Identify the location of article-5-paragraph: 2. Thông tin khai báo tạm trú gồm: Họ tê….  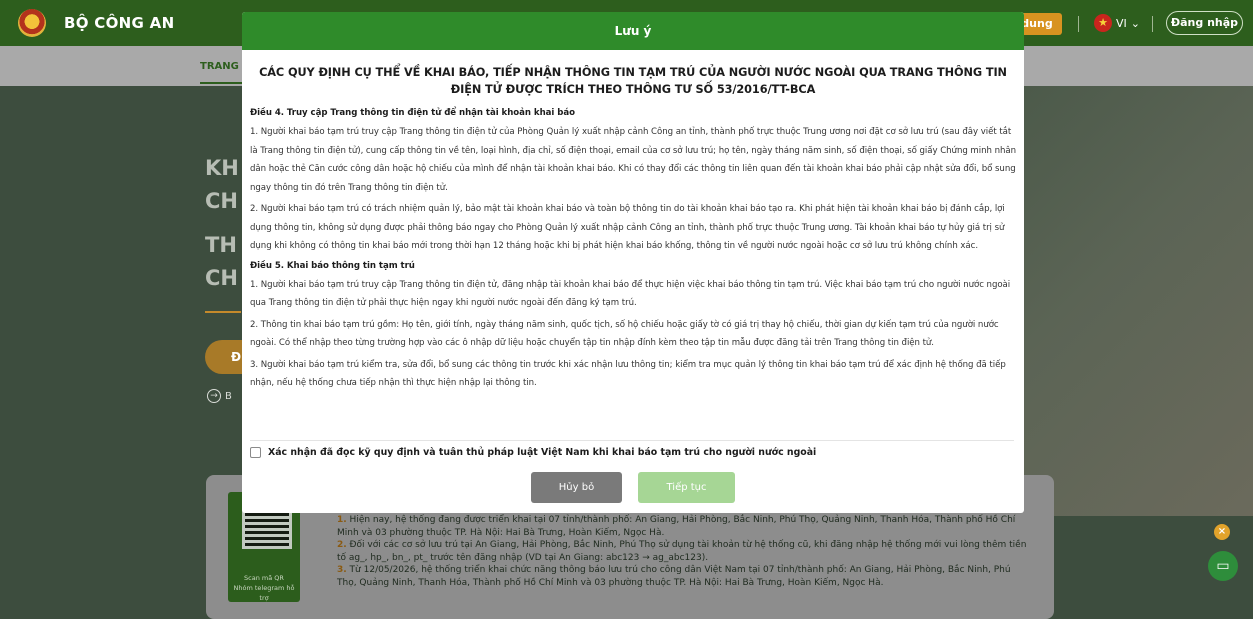
(624, 334).